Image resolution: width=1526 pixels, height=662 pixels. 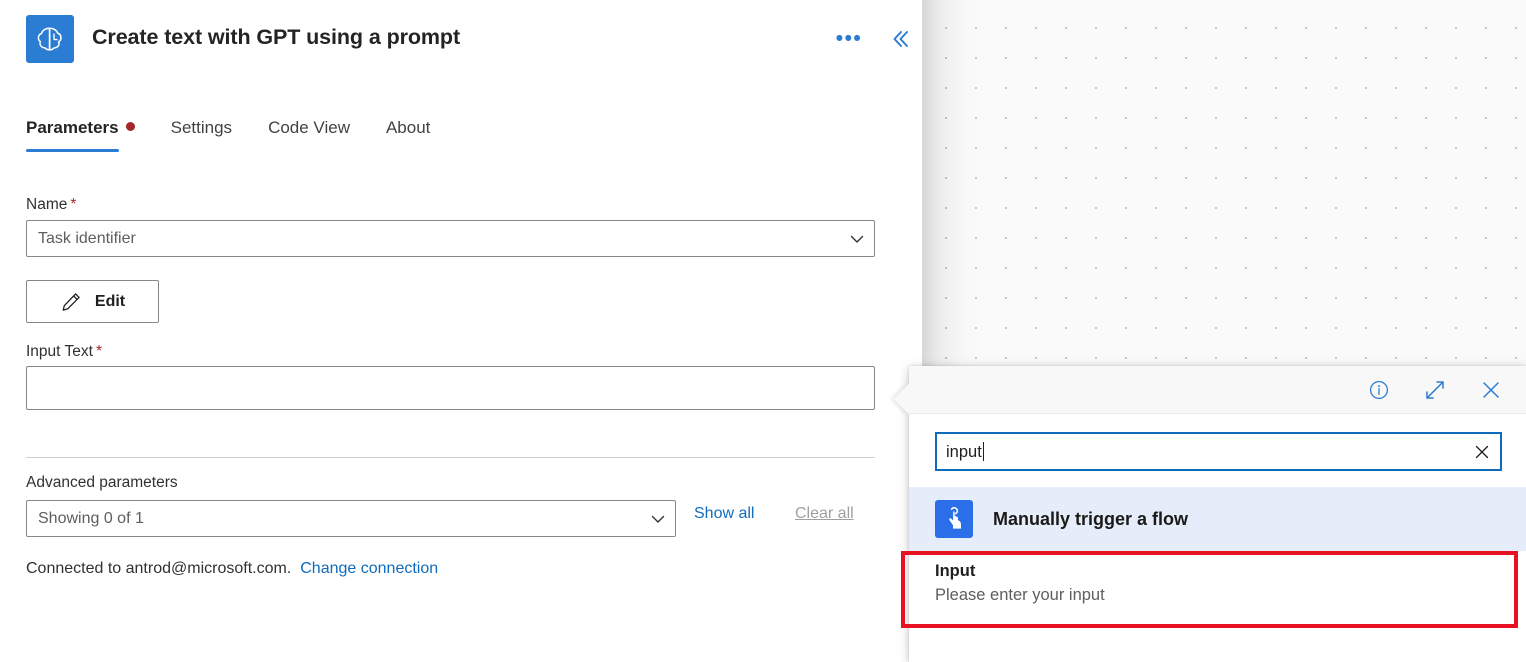 What do you see at coordinates (1020, 595) in the screenshot?
I see `list-item-subtitle: Please enter your input` at bounding box center [1020, 595].